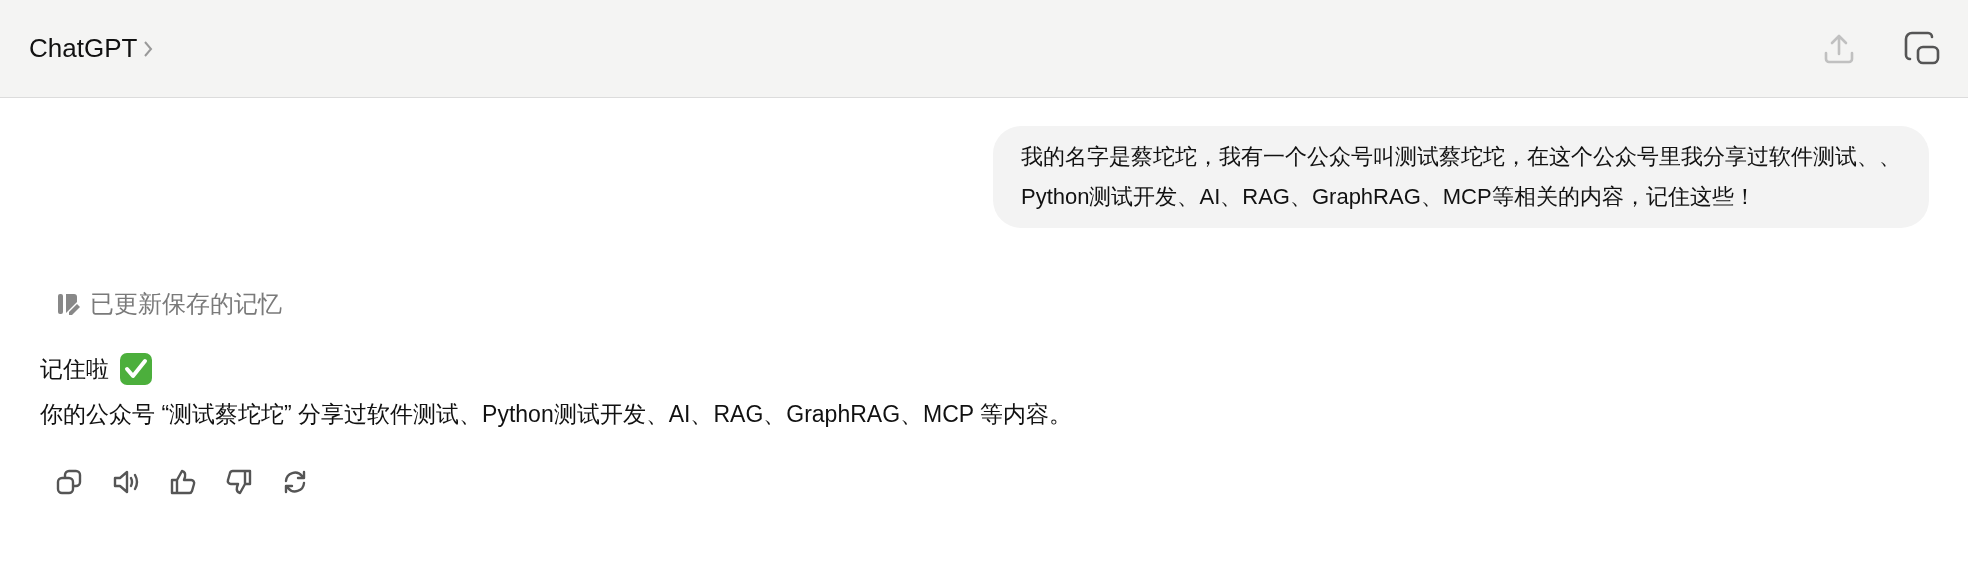  What do you see at coordinates (557, 414) in the screenshot?
I see `reply-text: 你的公众号 “测试蔡坨坨” 分享过软件测试、Python测试开发、AI、RAG、GraphRAG、MCP 等内容。` at bounding box center [557, 414].